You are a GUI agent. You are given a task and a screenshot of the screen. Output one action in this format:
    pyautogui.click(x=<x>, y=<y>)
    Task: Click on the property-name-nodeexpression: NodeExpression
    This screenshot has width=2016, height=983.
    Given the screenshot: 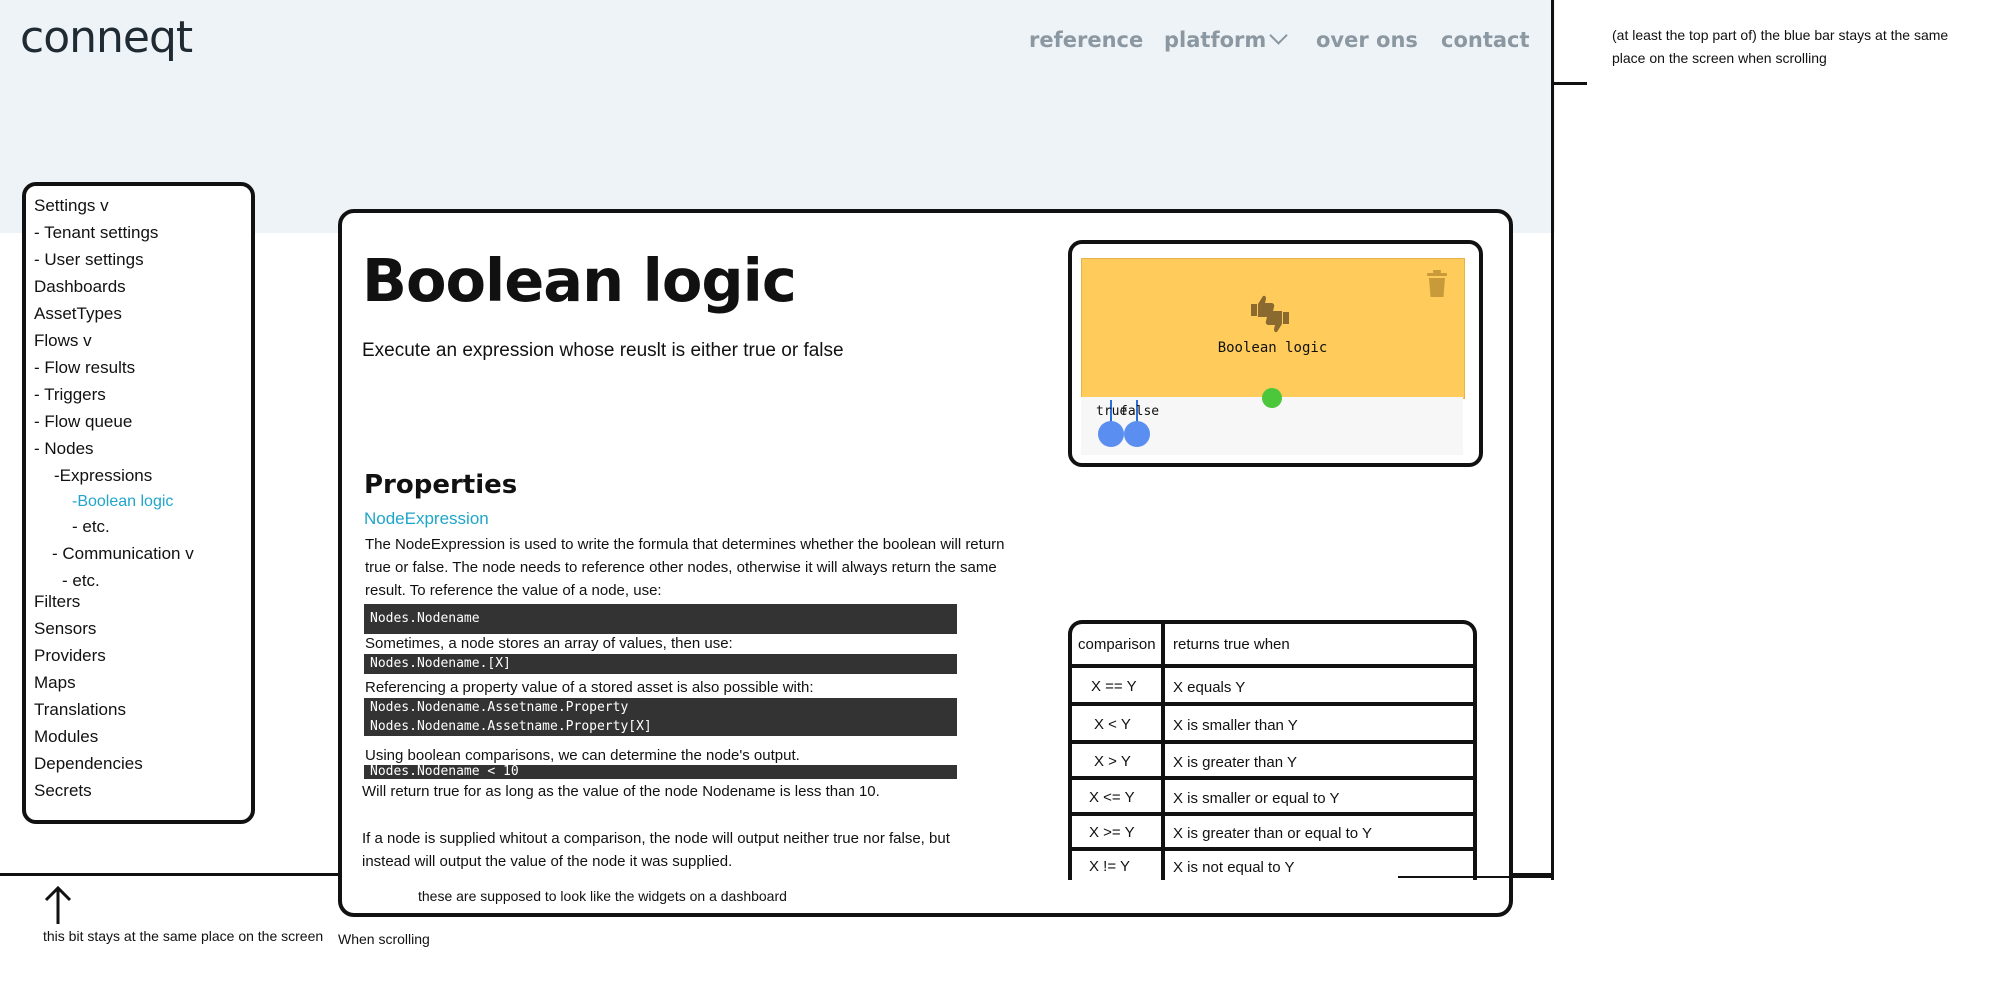 What is the action you would take?
    pyautogui.click(x=426, y=519)
    